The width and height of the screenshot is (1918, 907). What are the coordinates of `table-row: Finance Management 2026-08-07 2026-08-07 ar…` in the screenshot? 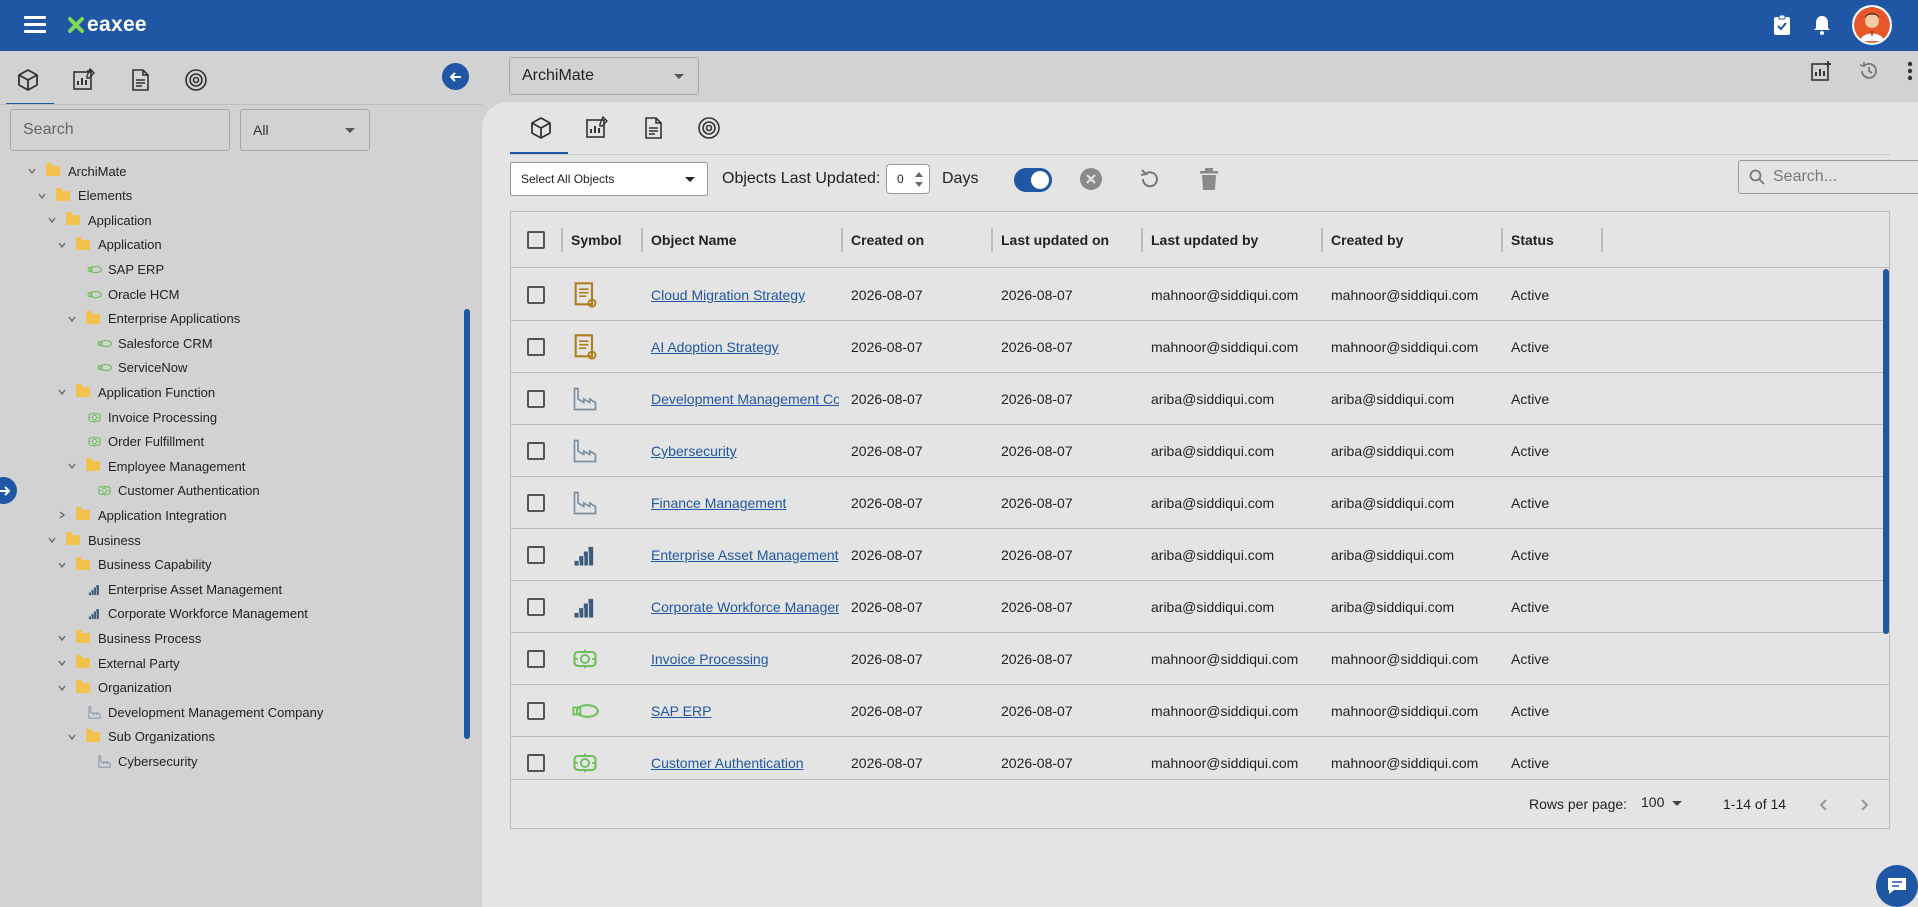 It's located at (1200, 503).